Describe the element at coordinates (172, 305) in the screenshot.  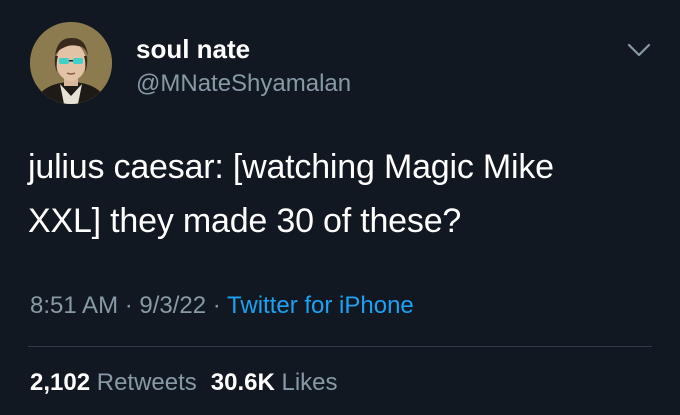
I see `tweet-date: 9/3/22` at that location.